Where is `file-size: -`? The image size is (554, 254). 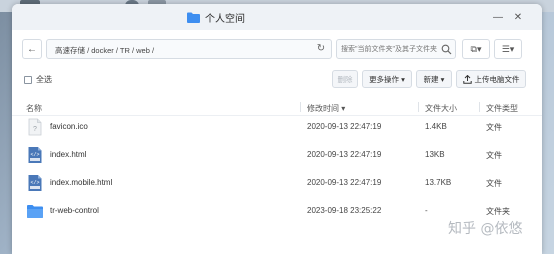 file-size: - is located at coordinates (426, 210).